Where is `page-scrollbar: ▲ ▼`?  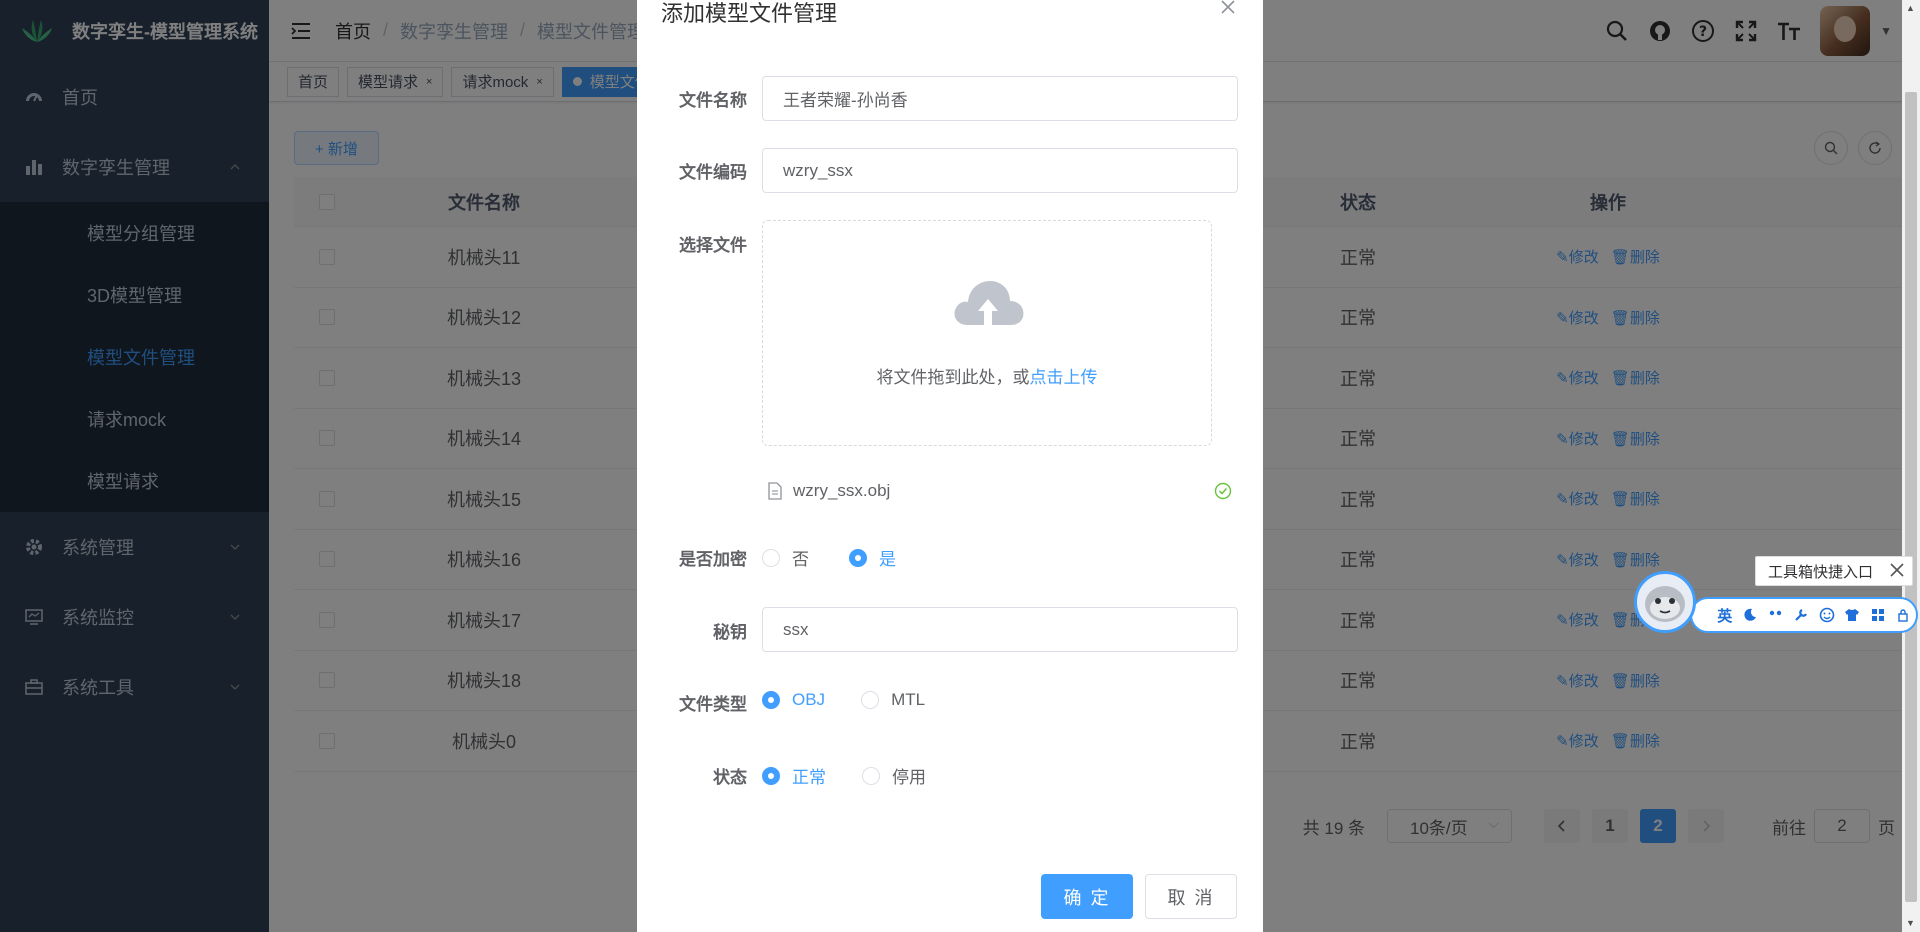 page-scrollbar: ▲ ▼ is located at coordinates (1911, 466).